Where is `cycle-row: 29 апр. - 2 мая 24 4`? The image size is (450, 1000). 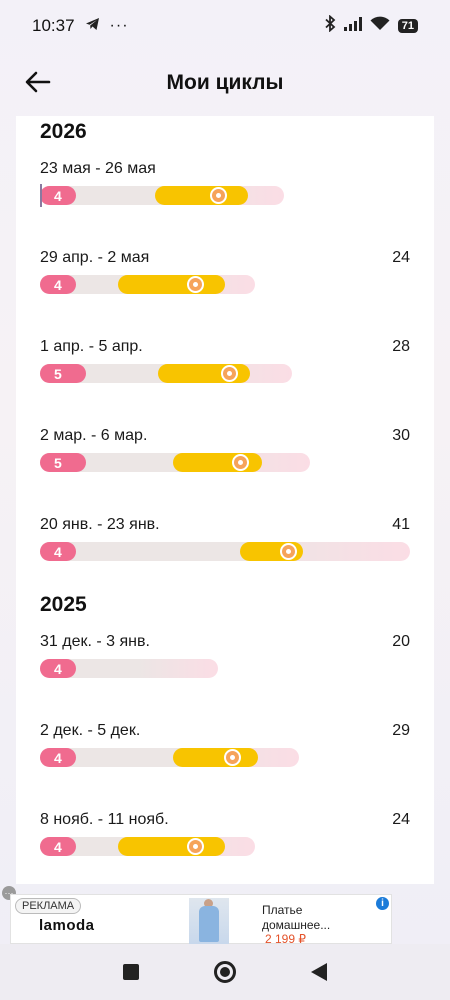
cycle-row: 29 апр. - 2 мая 24 4 is located at coordinates (225, 279).